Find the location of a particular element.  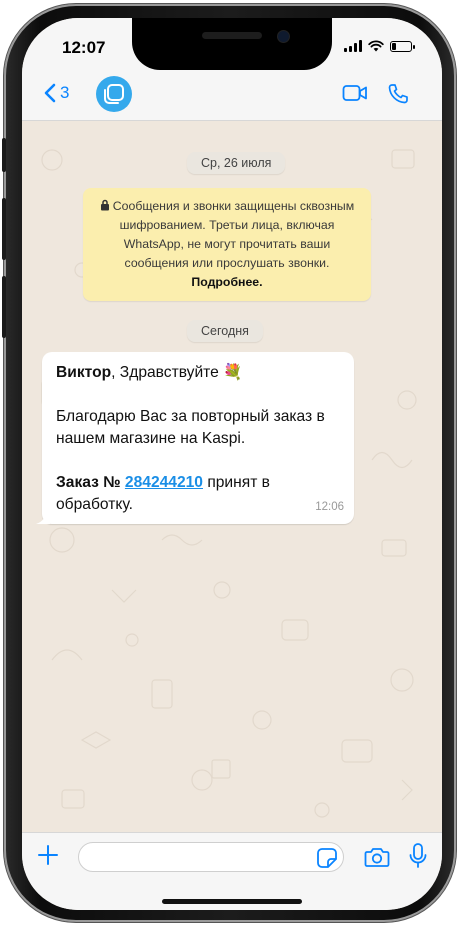

avatar is located at coordinates (114, 94).